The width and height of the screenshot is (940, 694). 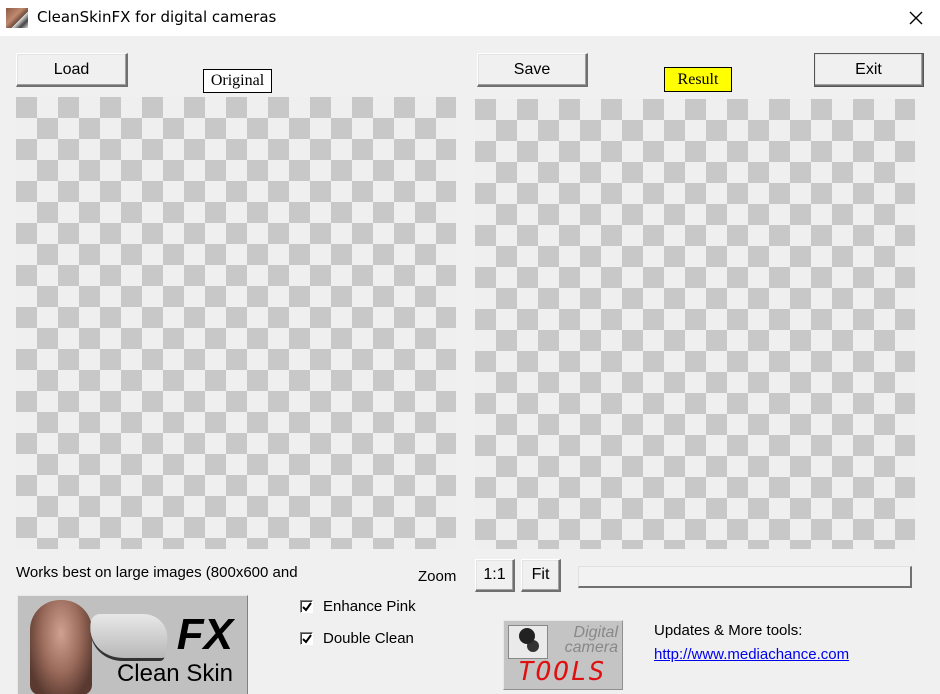 What do you see at coordinates (368, 638) in the screenshot?
I see `double-clean-label: Double Clean` at bounding box center [368, 638].